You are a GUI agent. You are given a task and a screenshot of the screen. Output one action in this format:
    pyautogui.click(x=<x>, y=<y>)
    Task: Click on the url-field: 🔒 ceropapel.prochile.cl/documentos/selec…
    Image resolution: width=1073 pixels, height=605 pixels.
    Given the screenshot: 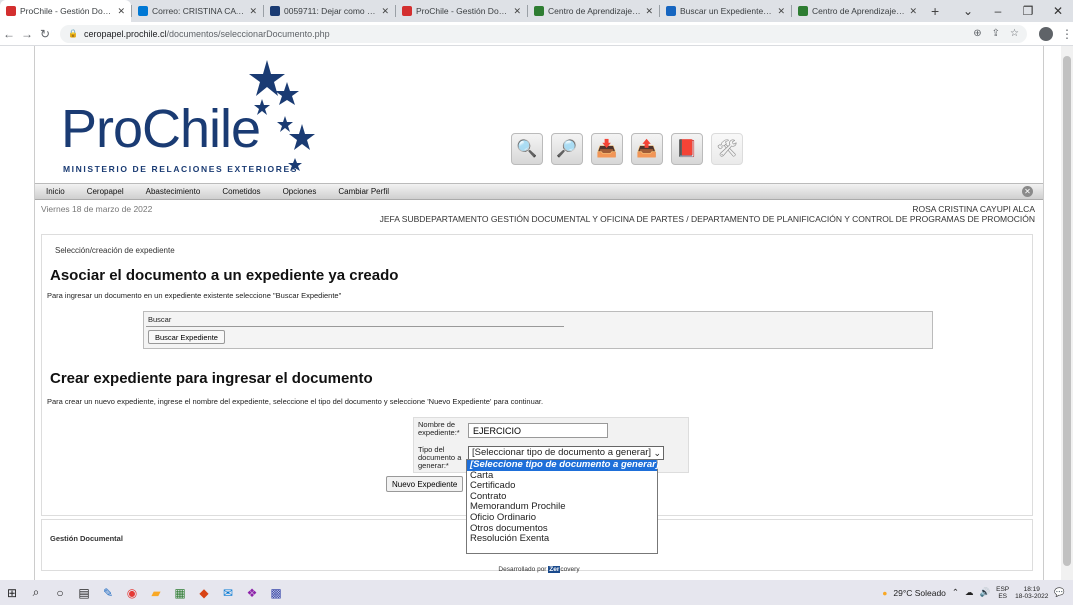 What is the action you would take?
    pyautogui.click(x=543, y=33)
    